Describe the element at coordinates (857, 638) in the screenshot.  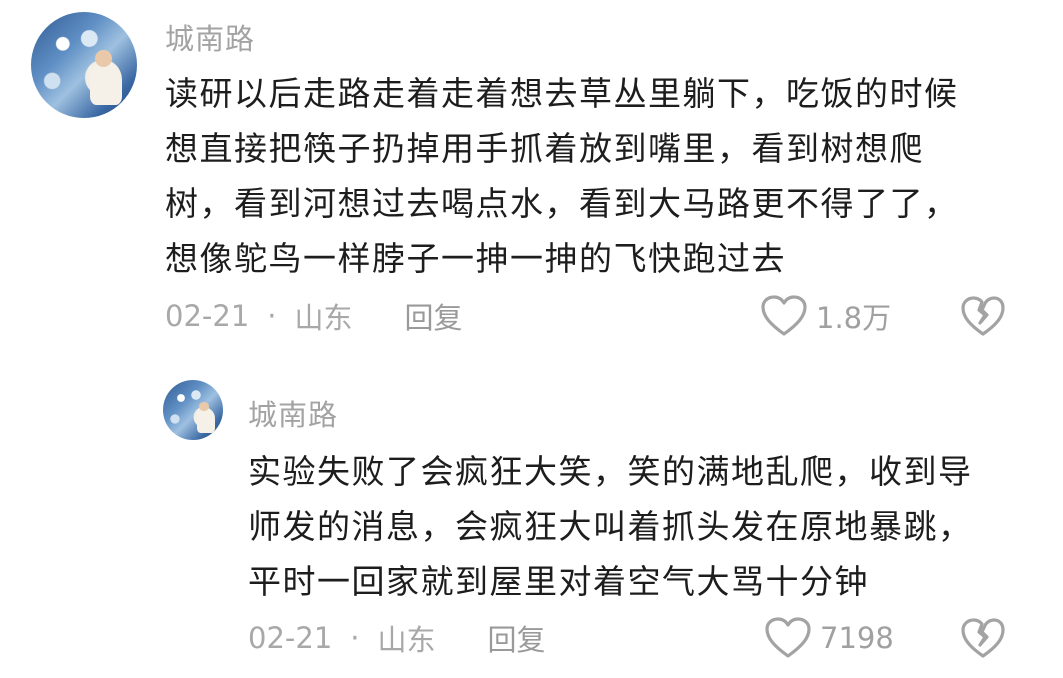
I see `like-count: 7198` at that location.